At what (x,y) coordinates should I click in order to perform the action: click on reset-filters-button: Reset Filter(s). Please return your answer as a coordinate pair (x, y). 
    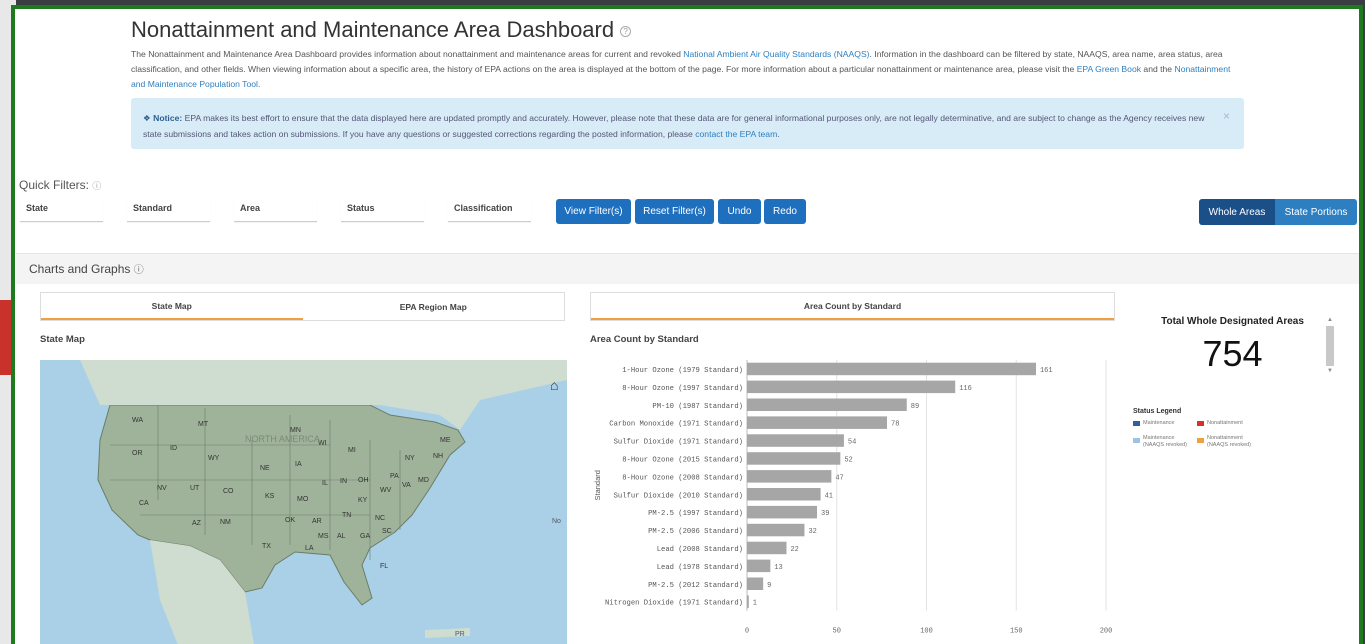
    Looking at the image, I should click on (674, 211).